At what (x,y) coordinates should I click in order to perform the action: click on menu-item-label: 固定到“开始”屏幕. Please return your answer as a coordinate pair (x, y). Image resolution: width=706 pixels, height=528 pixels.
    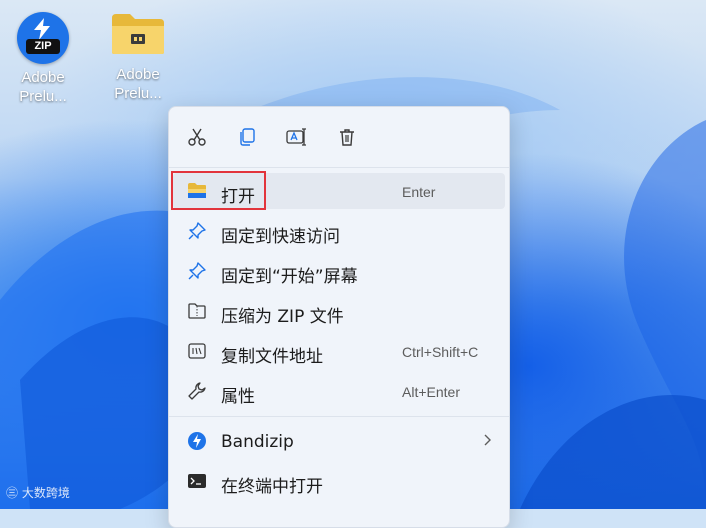
    Looking at the image, I should click on (289, 277).